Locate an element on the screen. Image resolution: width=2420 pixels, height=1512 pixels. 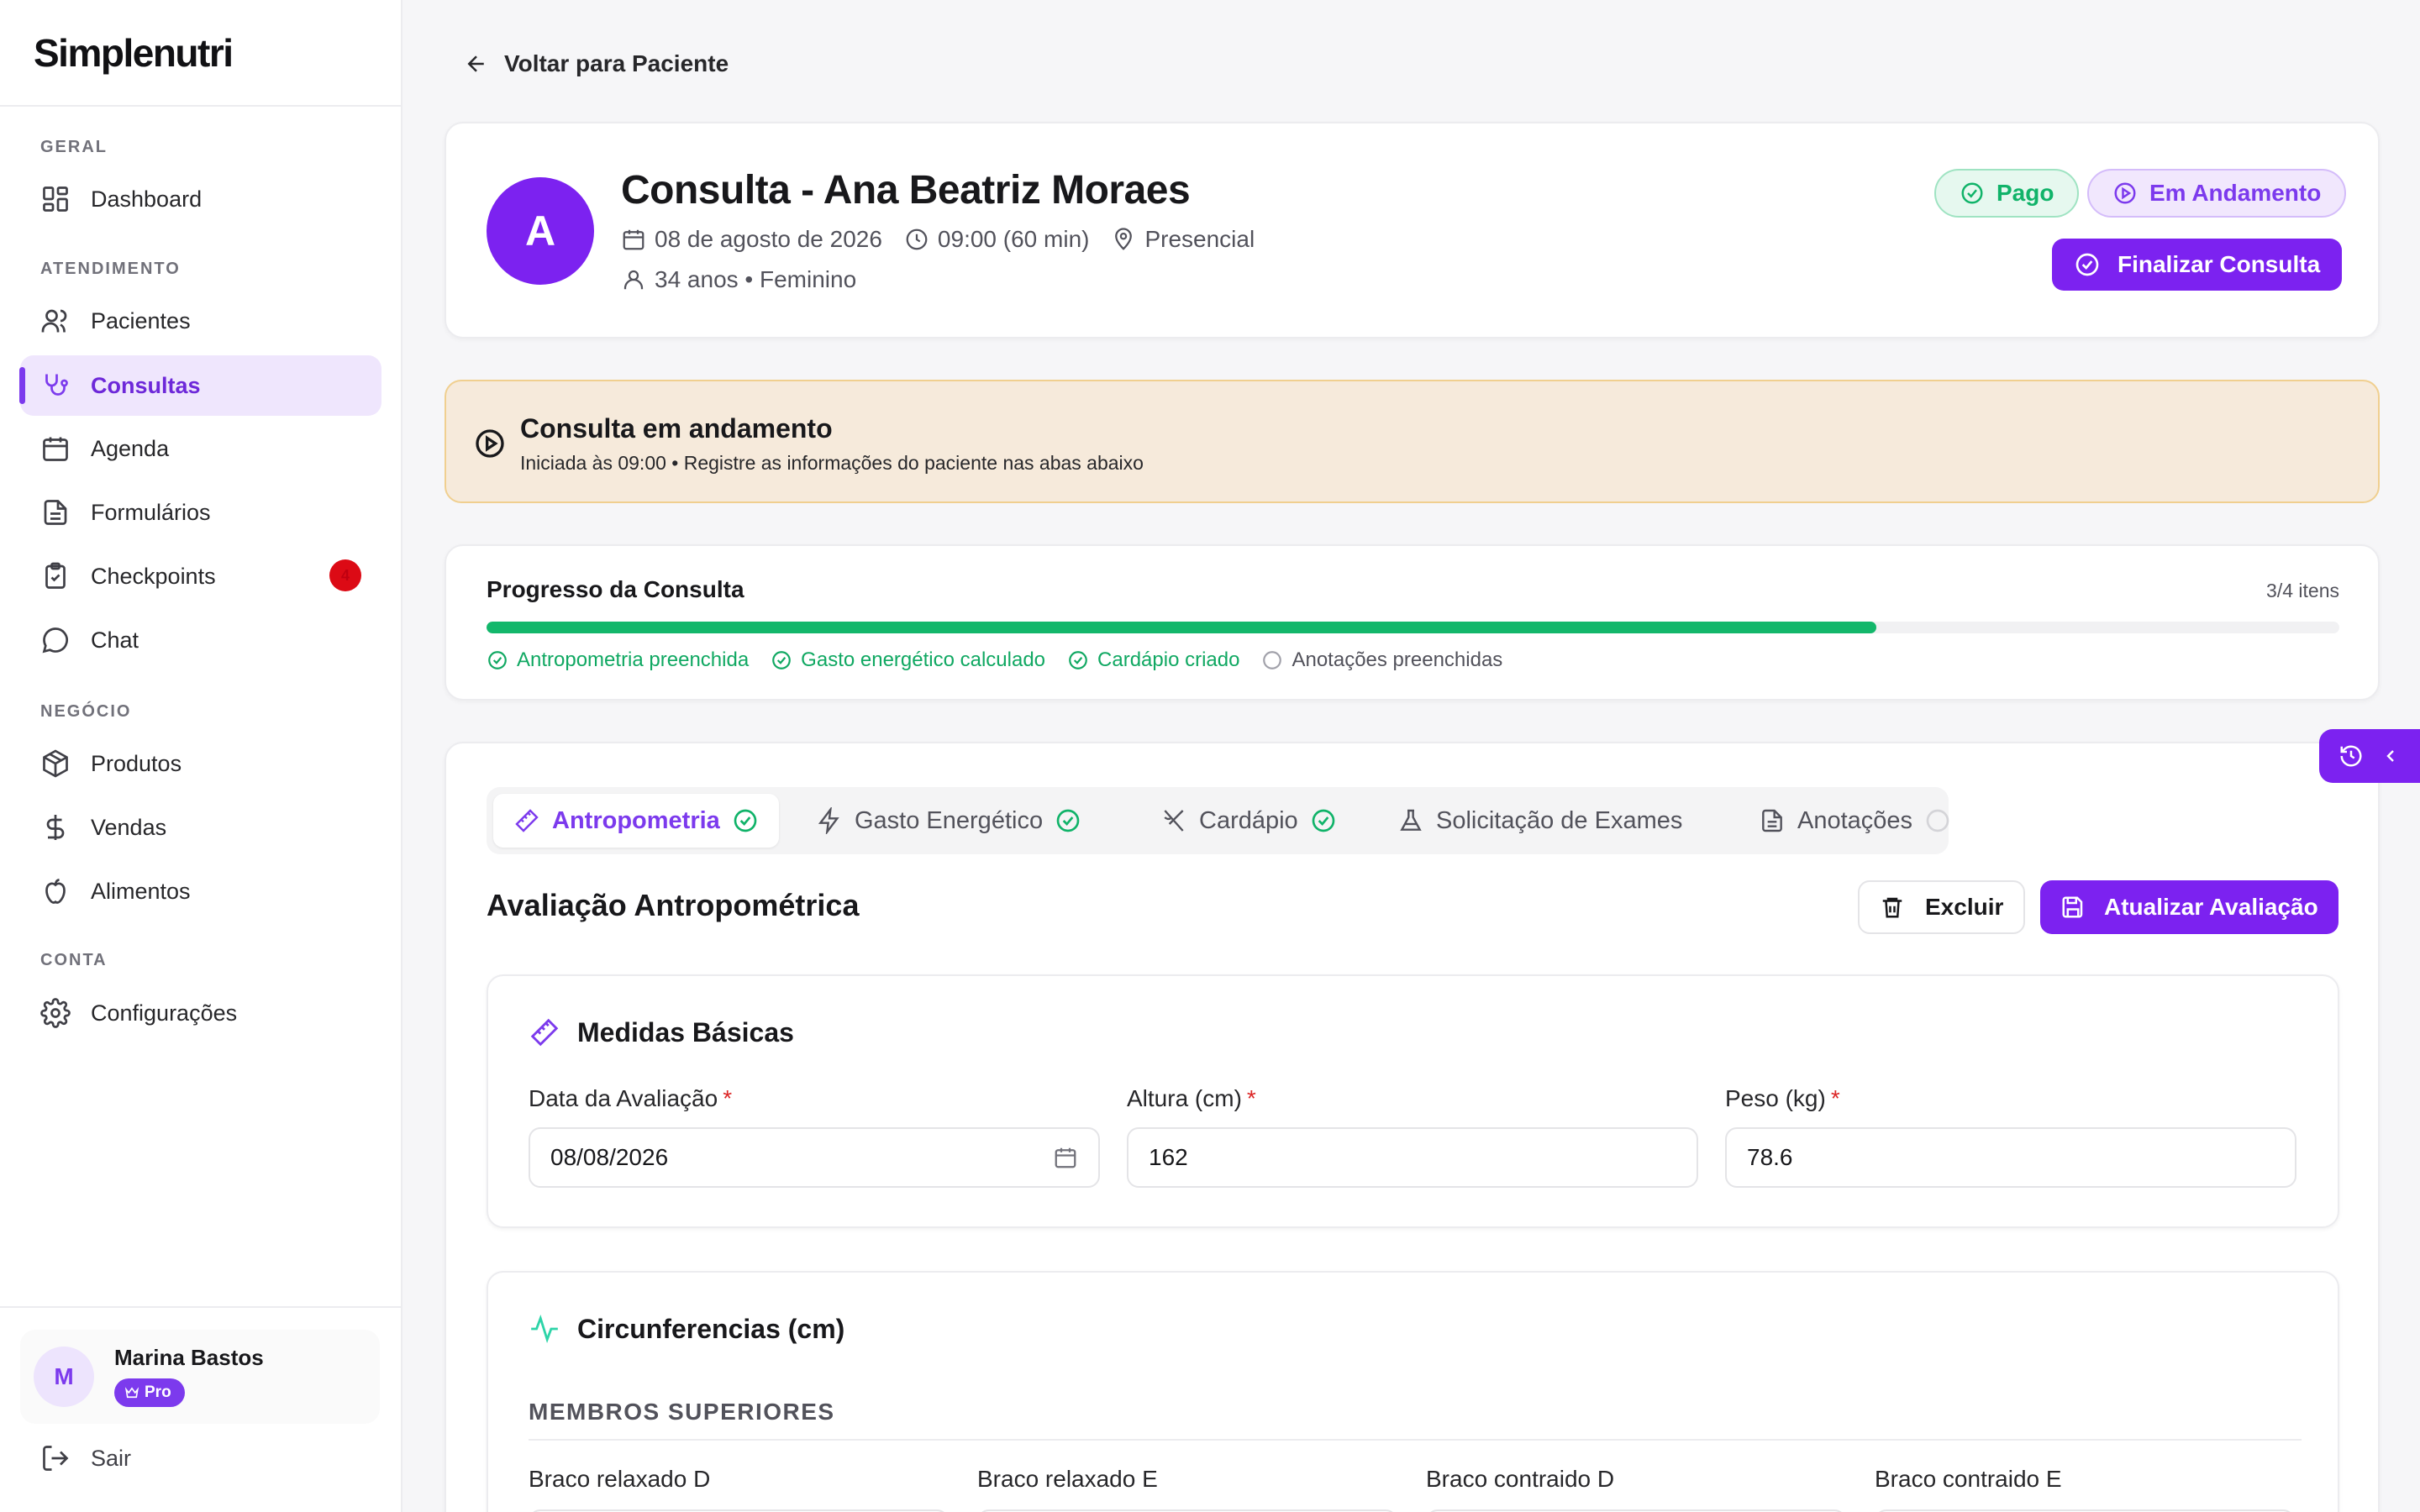
patient-avatar: A is located at coordinates (540, 231).